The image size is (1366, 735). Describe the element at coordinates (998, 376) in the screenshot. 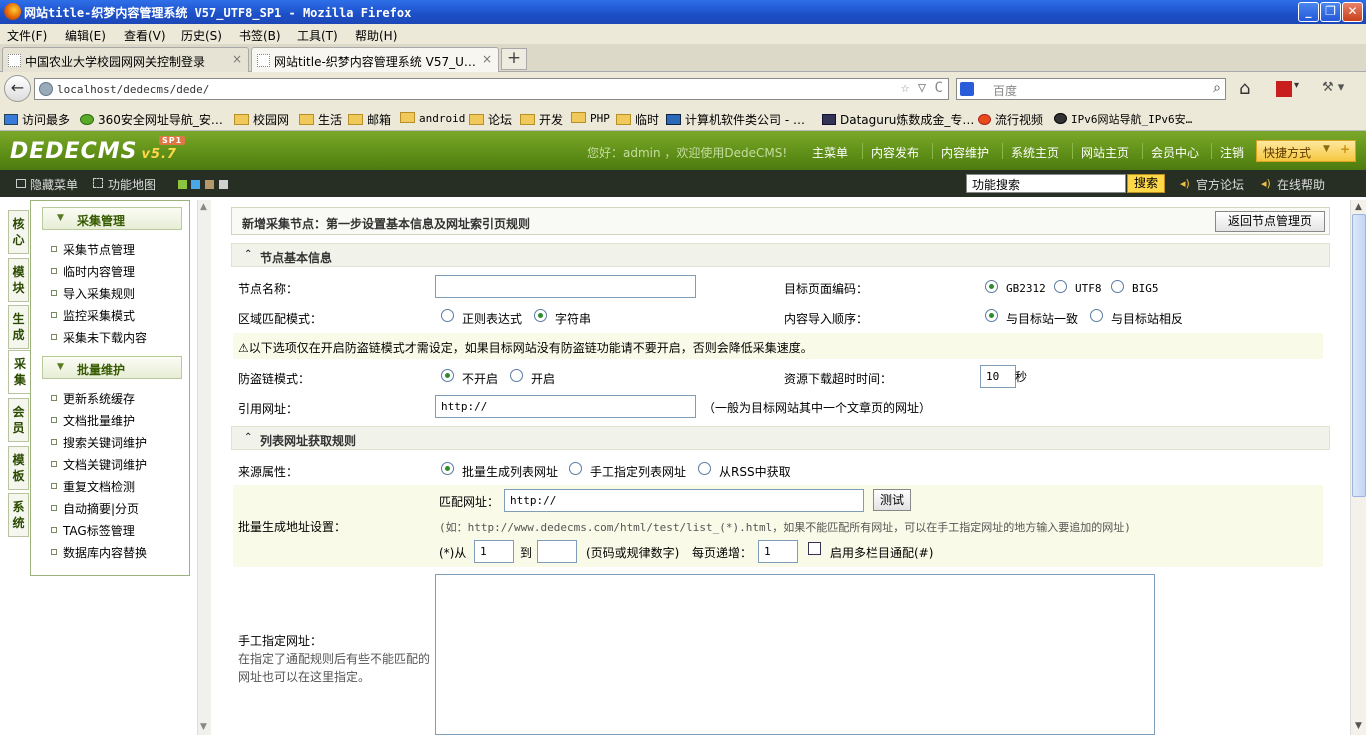

I see `timeout-input: 10` at that location.